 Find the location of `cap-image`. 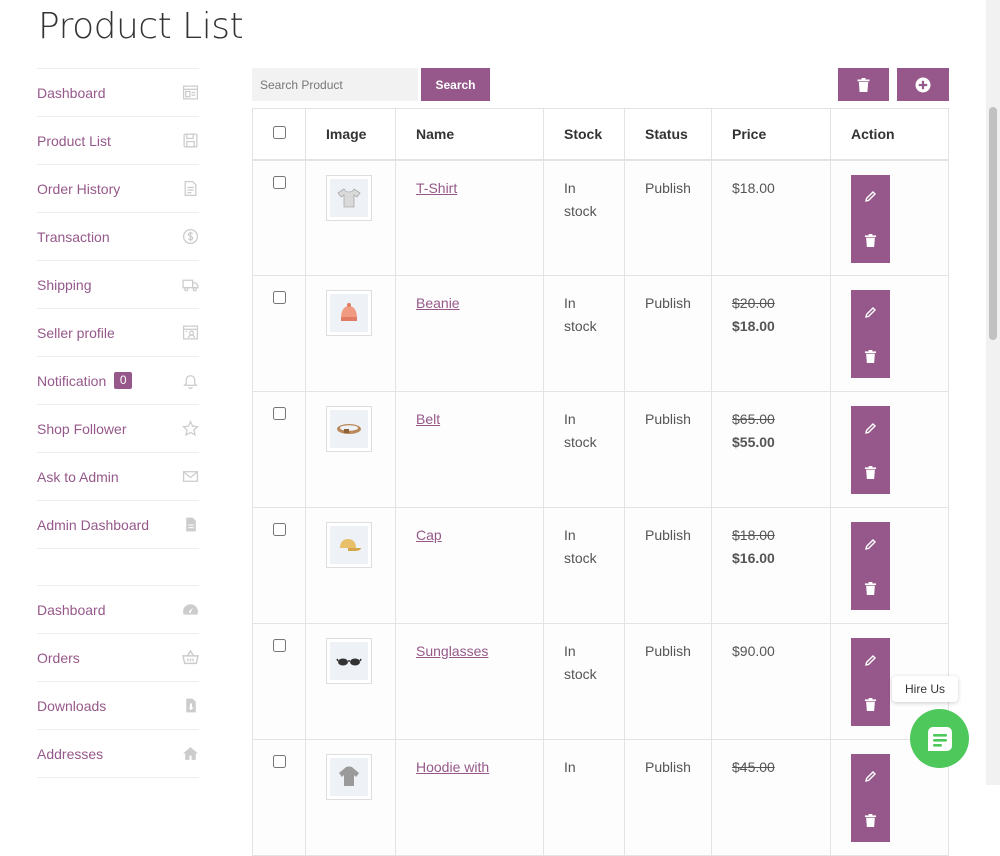

cap-image is located at coordinates (349, 545).